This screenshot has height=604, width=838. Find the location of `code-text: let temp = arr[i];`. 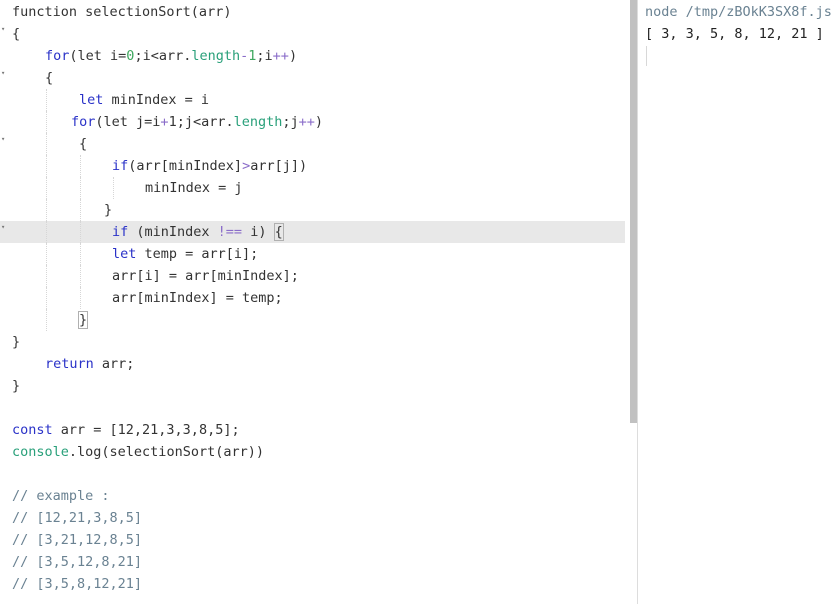

code-text: let temp = arr[i]; is located at coordinates (185, 254).